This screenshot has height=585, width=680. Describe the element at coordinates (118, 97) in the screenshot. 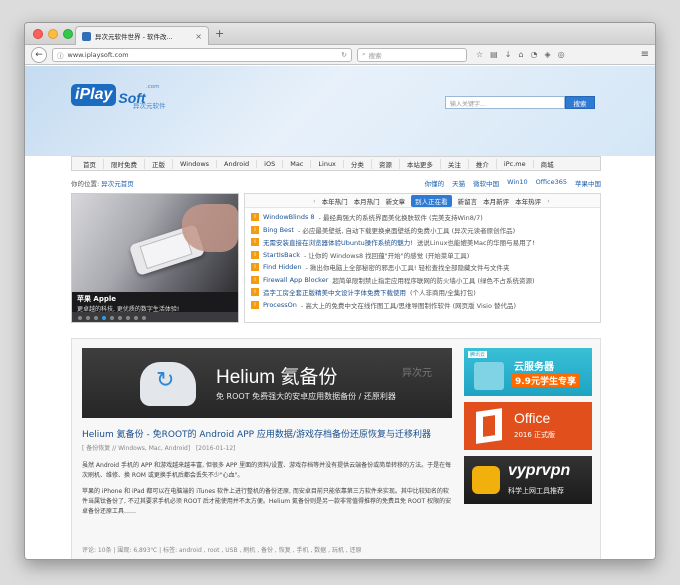

I see `site-logo: iPlay Soft .com 异次元软件` at that location.